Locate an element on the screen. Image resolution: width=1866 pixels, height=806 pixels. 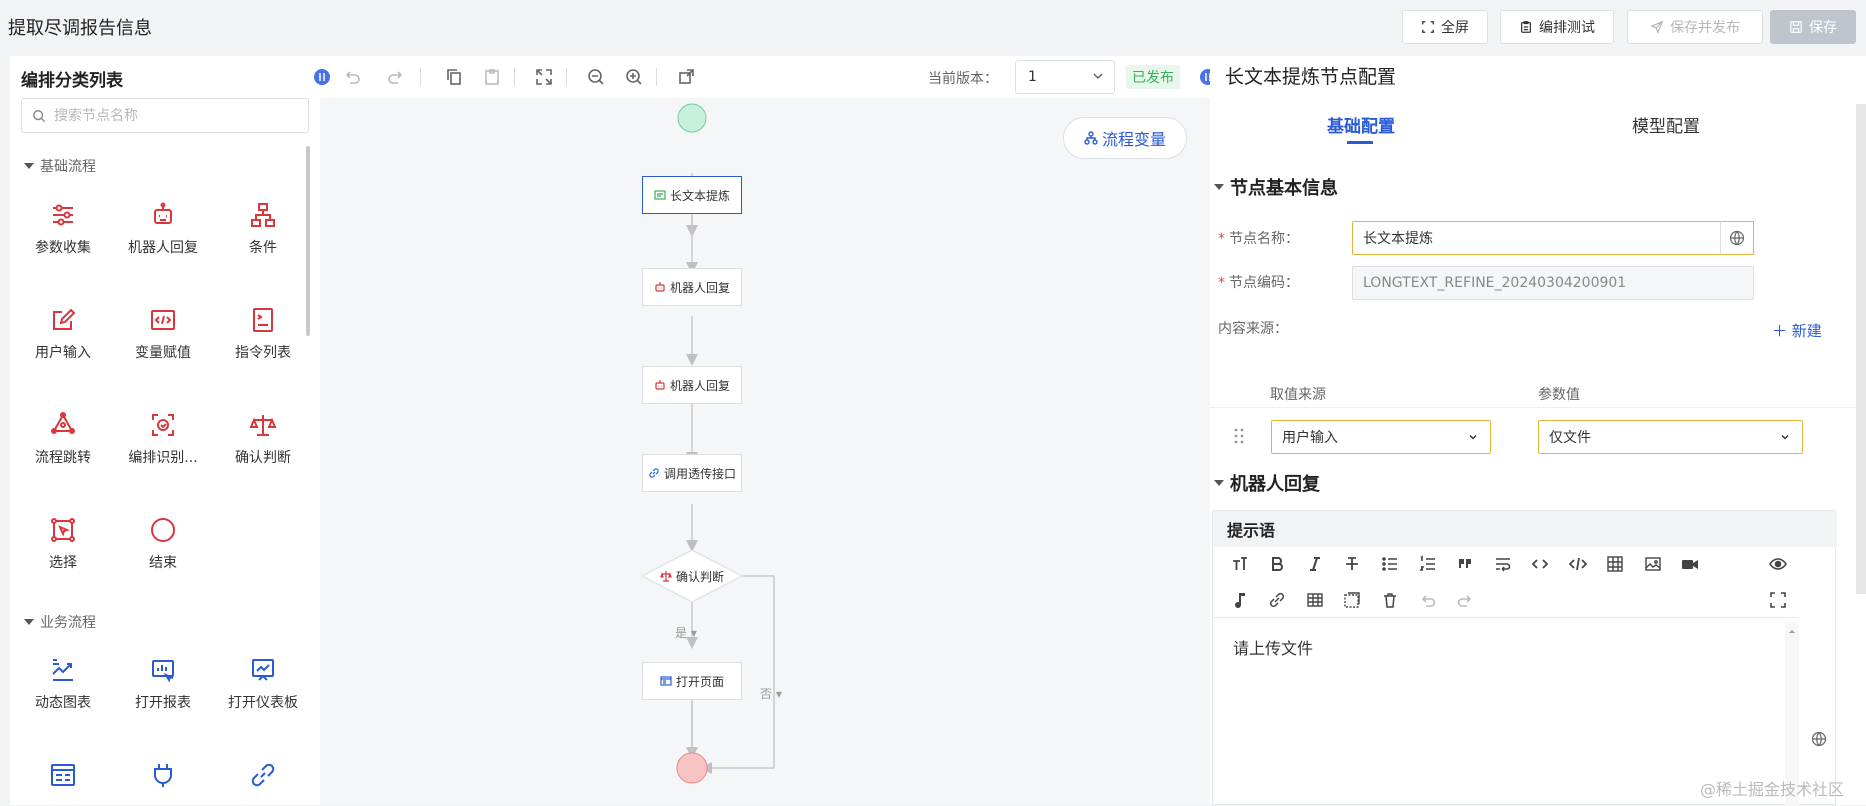
preview-eye-icon is located at coordinates (1778, 564).